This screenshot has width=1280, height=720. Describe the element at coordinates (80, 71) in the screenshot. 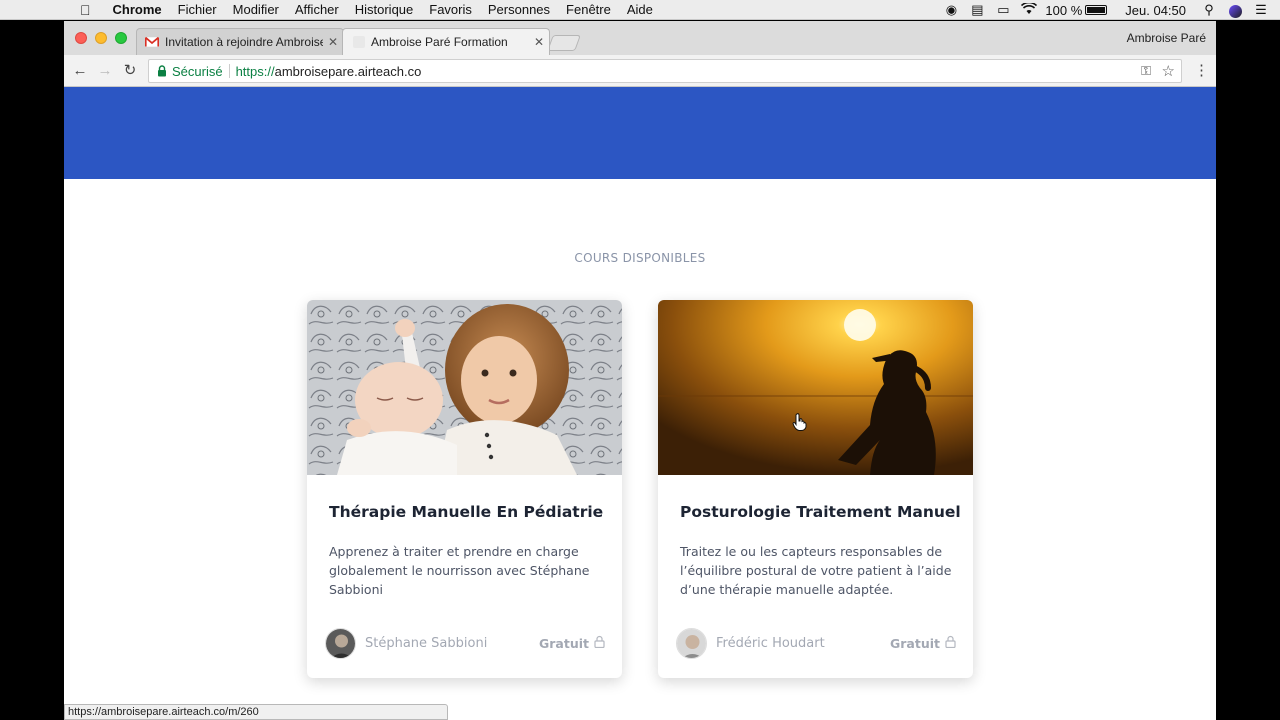

I see `back-arrow-icon: ←` at that location.